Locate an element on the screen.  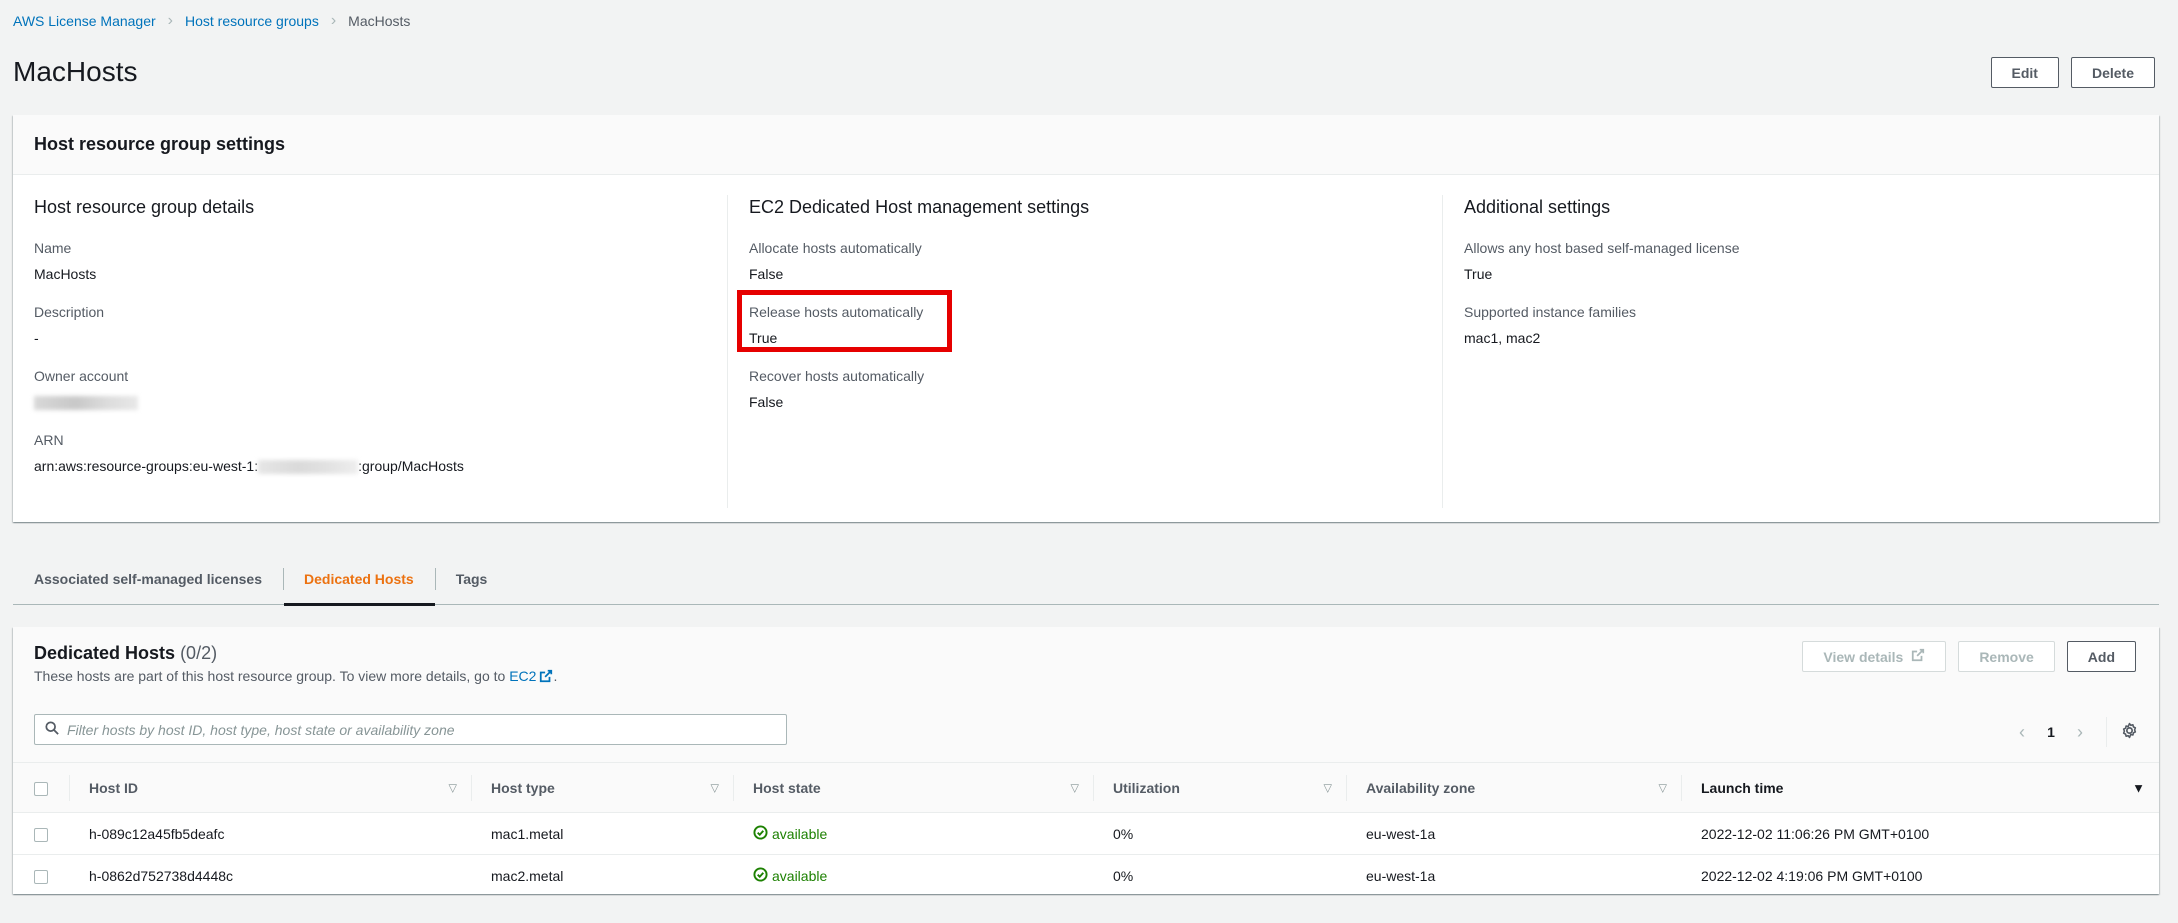
column-host-type: Host type ▽ is located at coordinates (602, 788).